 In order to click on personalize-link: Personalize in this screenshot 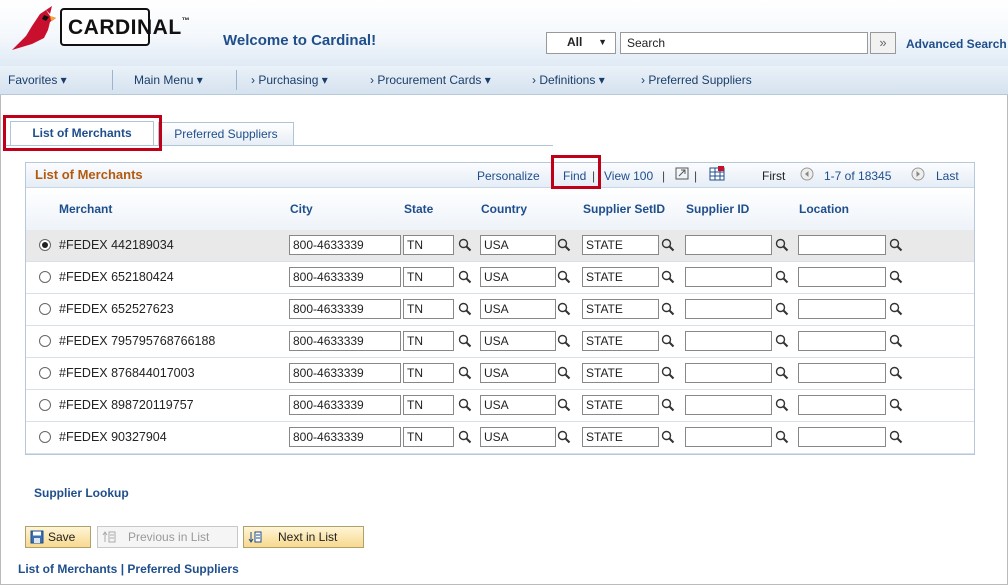, I will do `click(508, 176)`.